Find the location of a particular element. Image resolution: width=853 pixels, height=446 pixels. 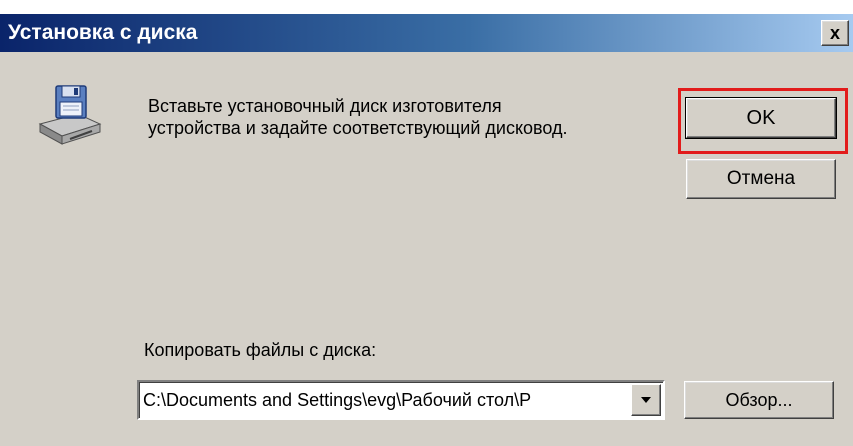

close-icon: x is located at coordinates (834, 32).